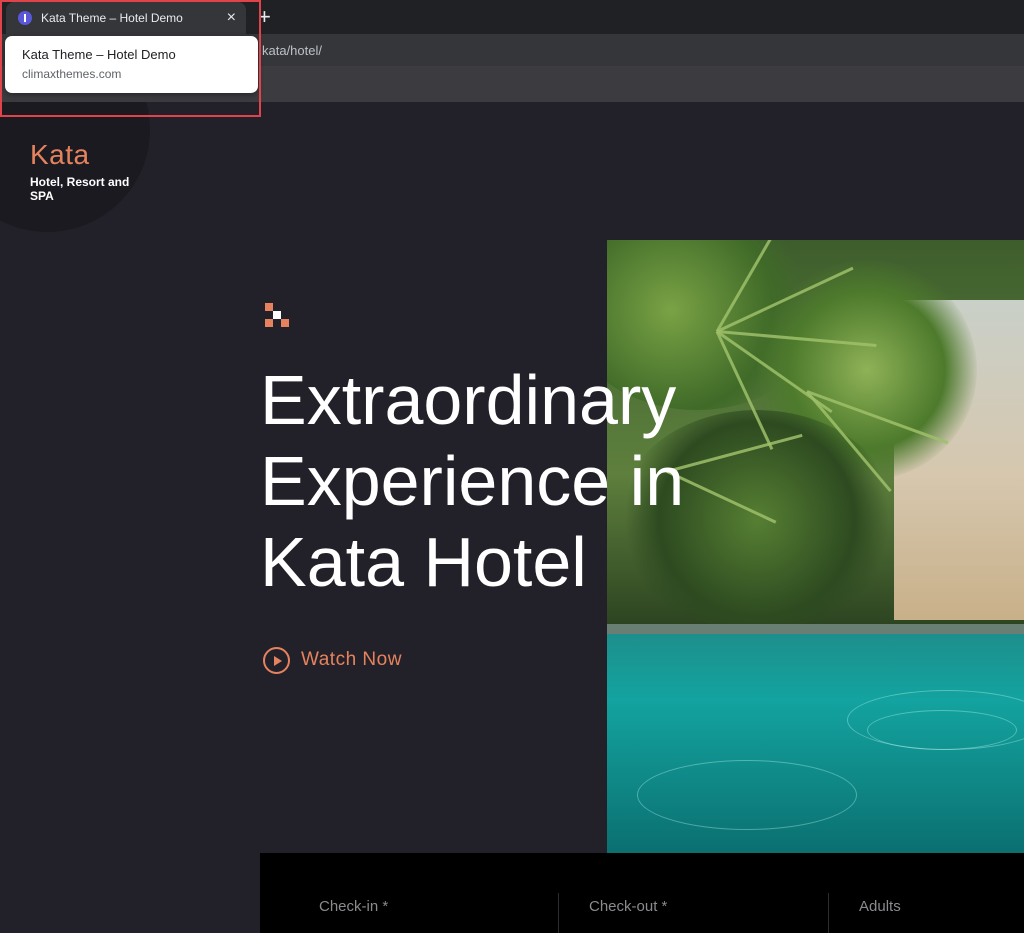 This screenshot has height=933, width=1024. I want to click on watch-now-button: Watch Now, so click(332, 660).